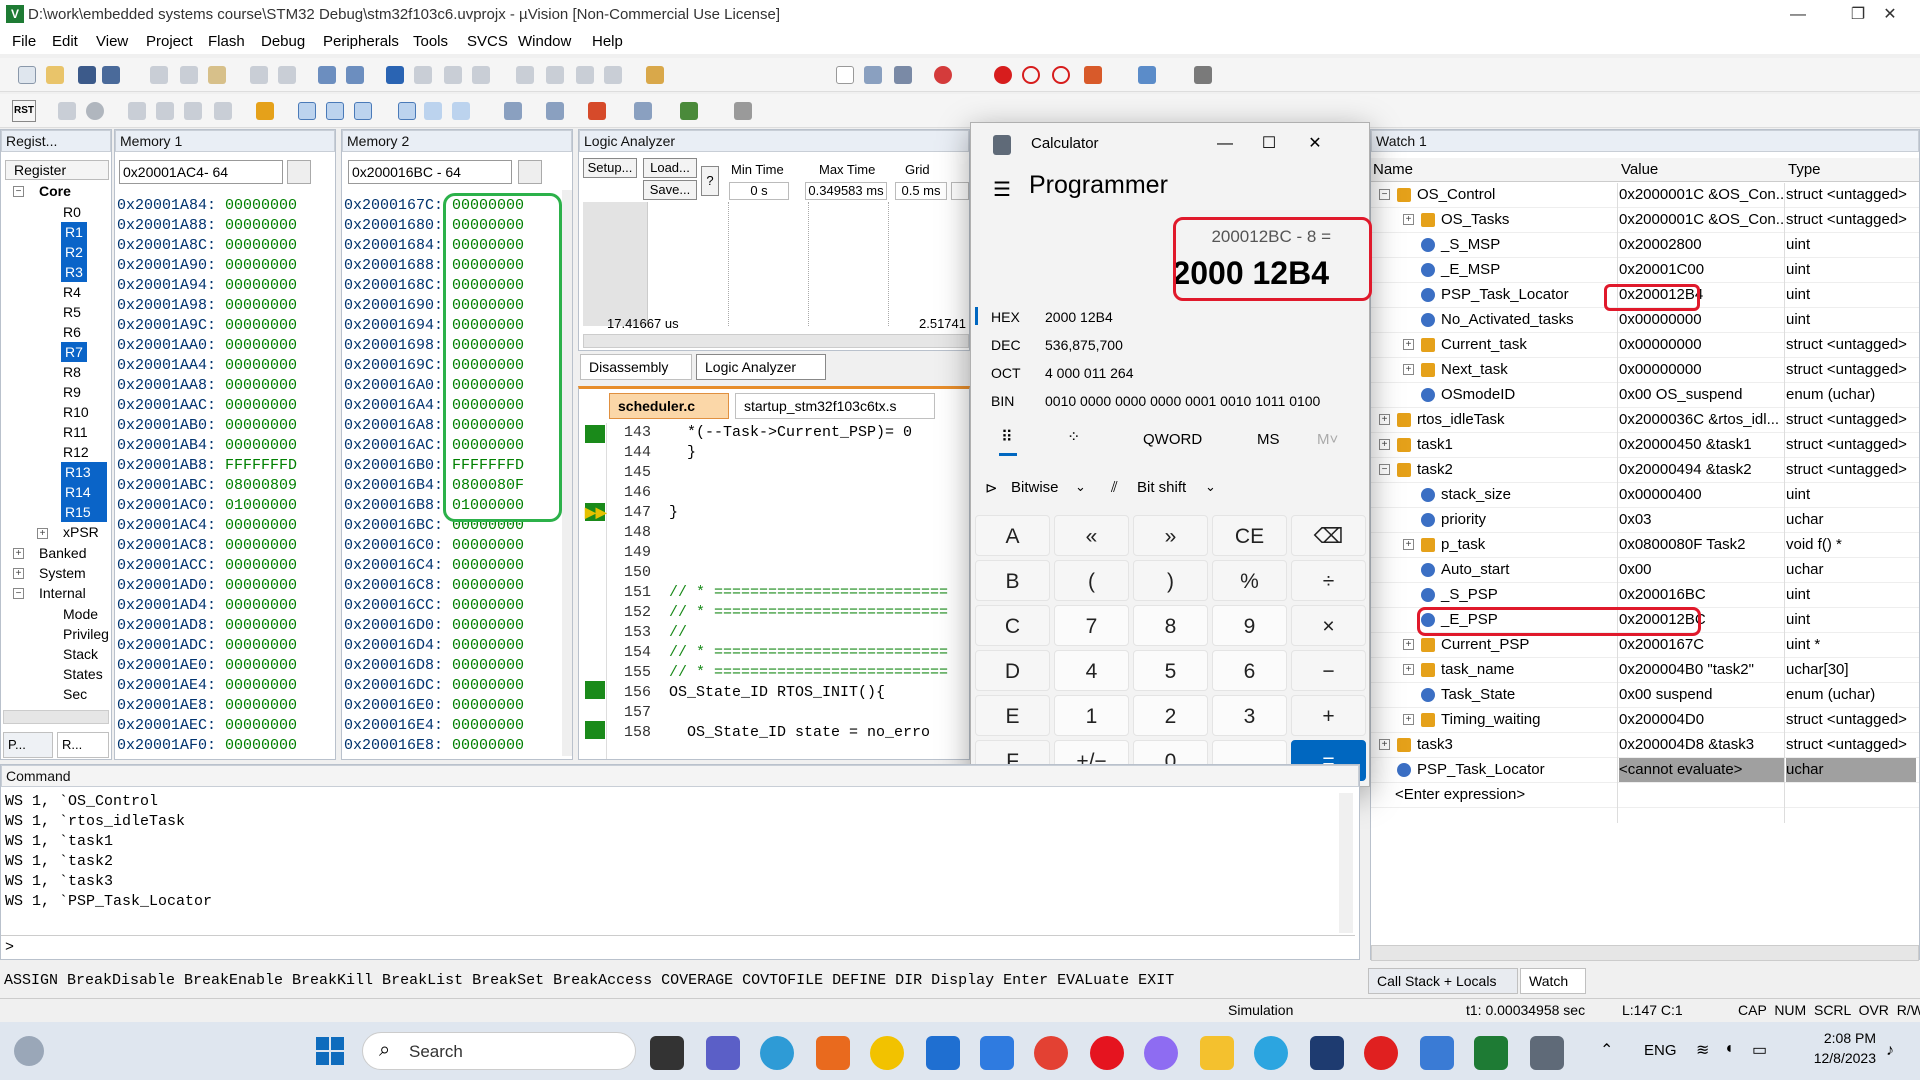 The width and height of the screenshot is (1920, 1080). Describe the element at coordinates (1161, 1053) in the screenshot. I see `copilot-icon` at that location.